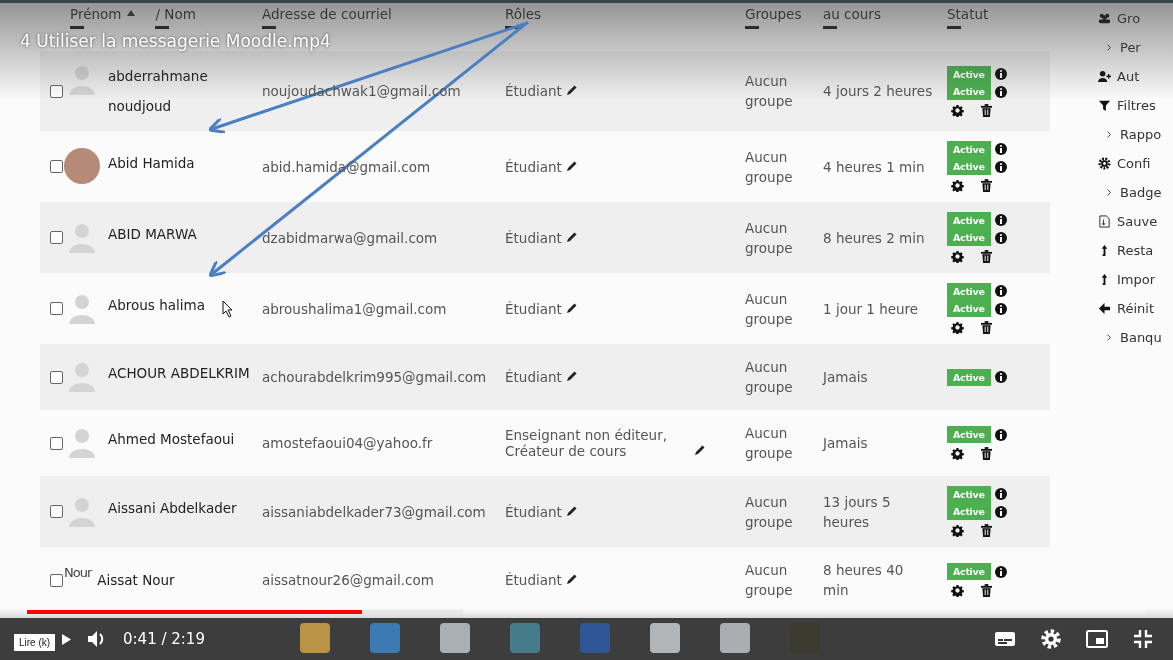 This screenshot has height=660, width=1173. What do you see at coordinates (1097, 639) in the screenshot?
I see `miniplayer-icon` at bounding box center [1097, 639].